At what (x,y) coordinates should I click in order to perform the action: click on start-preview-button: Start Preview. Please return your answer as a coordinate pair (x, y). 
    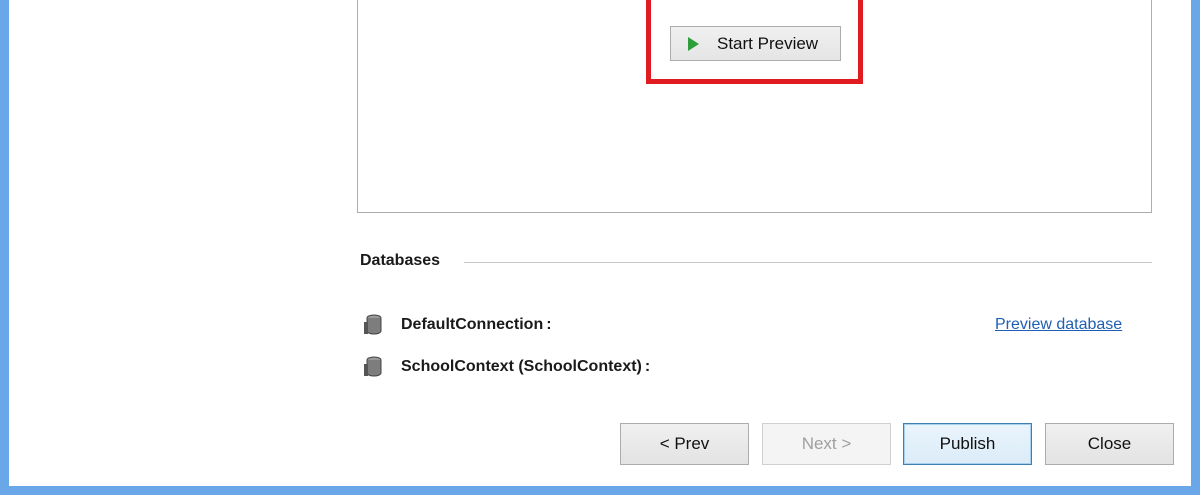
    Looking at the image, I should click on (755, 43).